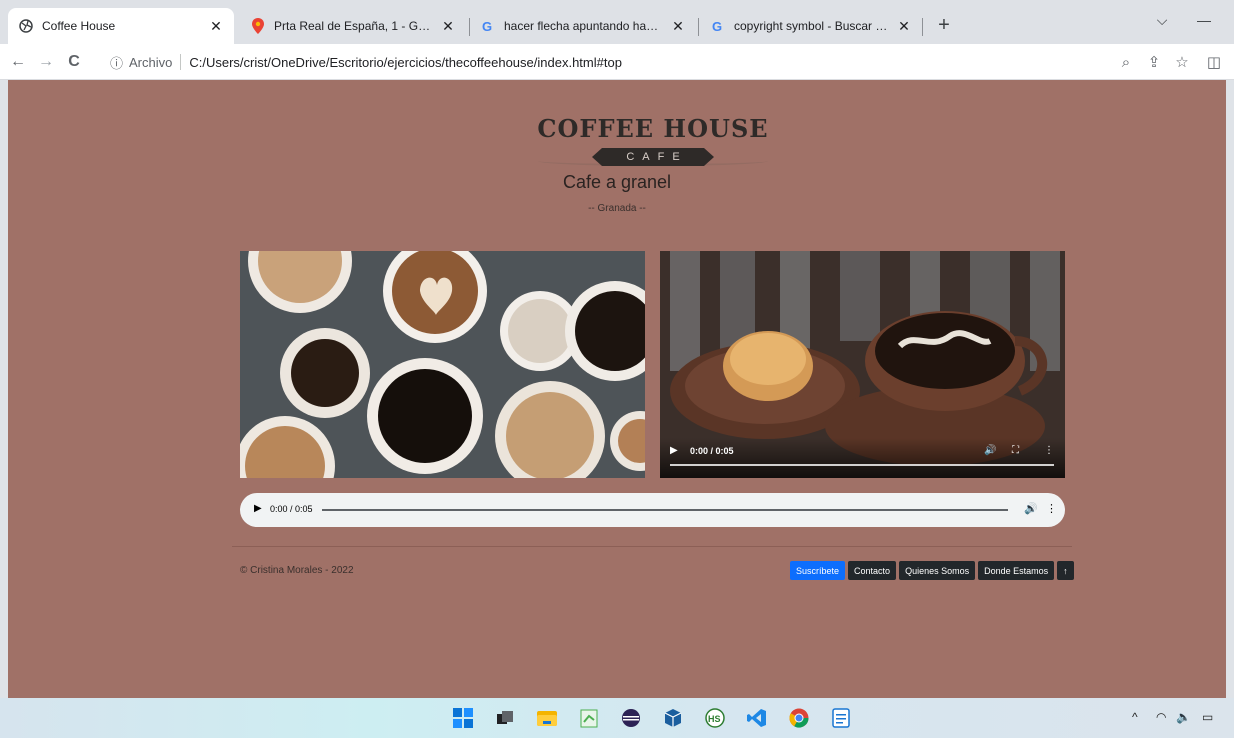 The width and height of the screenshot is (1234, 738). I want to click on tab-search-dropdown-icon: ⌵, so click(1162, 20).